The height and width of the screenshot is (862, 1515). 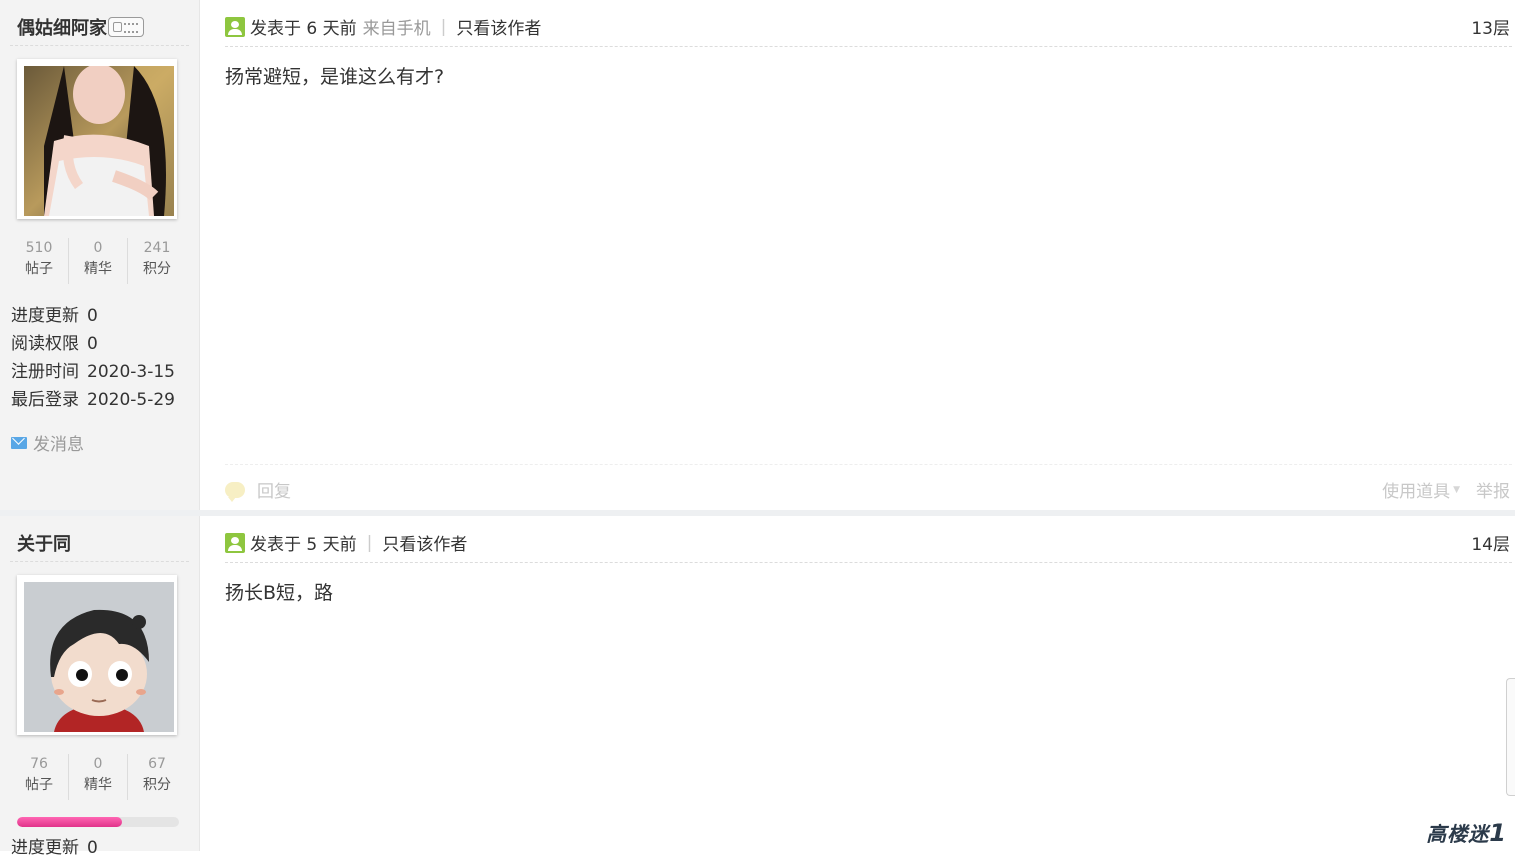 I want to click on send-message-link: 发消息, so click(x=47, y=442).